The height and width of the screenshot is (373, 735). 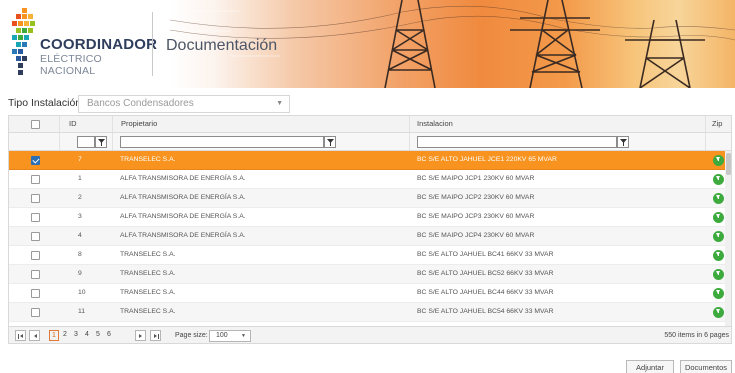 What do you see at coordinates (706, 366) in the screenshot?
I see `documents-button: Documentos` at bounding box center [706, 366].